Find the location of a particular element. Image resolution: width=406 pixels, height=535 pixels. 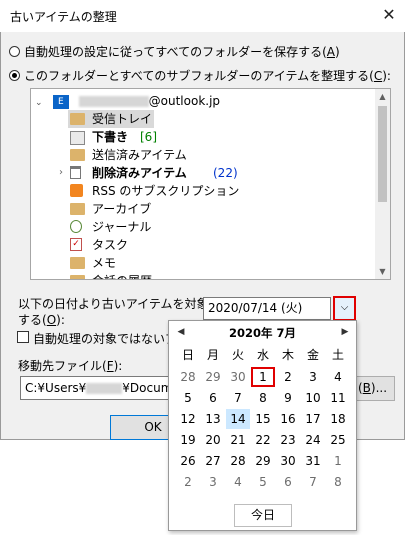

weekday-label: 金 is located at coordinates (312, 355).